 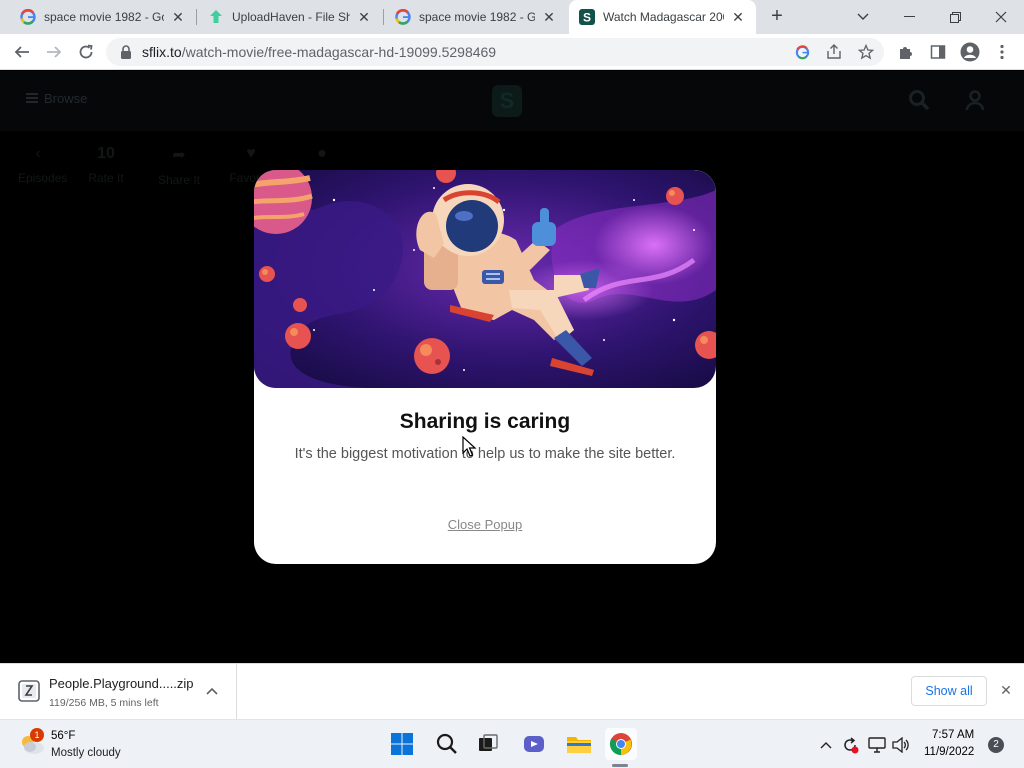 I want to click on tab-google-search-2: space movie 1982 - Google Search ✕, so click(x=476, y=17).